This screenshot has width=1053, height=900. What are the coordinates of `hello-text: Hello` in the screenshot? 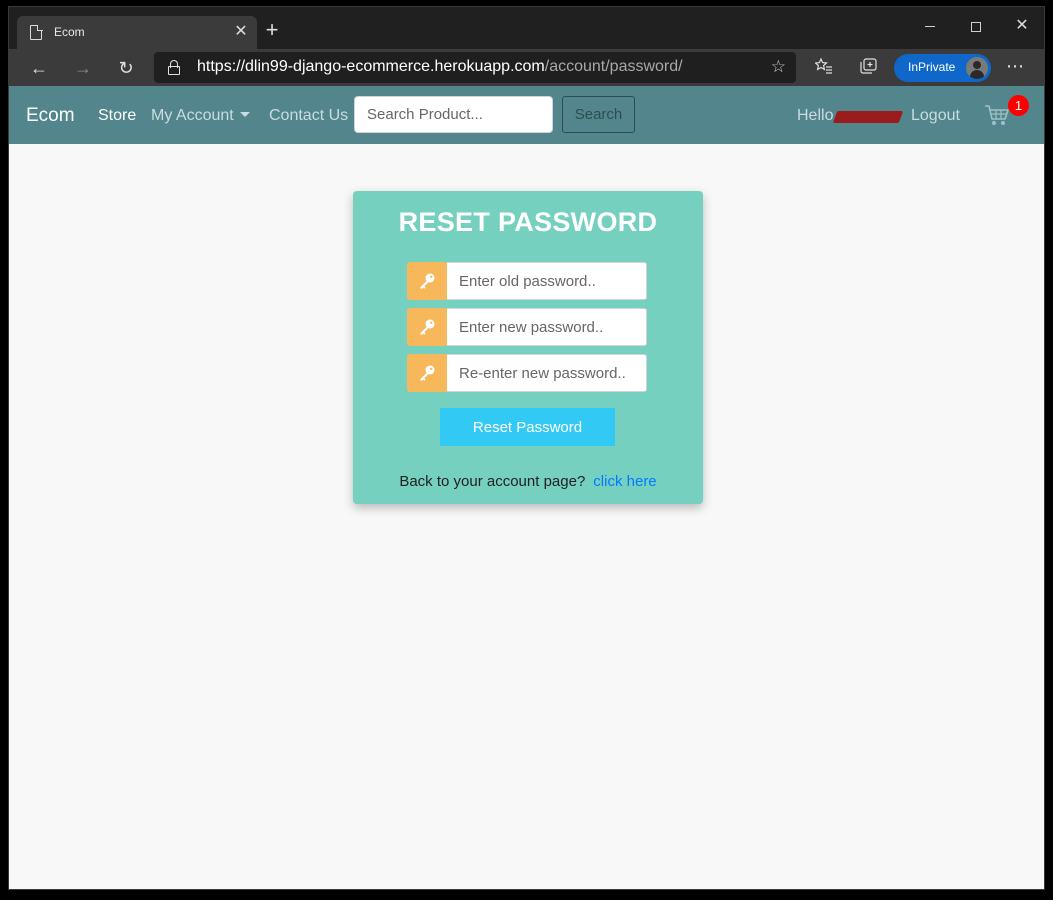 It's located at (815, 115).